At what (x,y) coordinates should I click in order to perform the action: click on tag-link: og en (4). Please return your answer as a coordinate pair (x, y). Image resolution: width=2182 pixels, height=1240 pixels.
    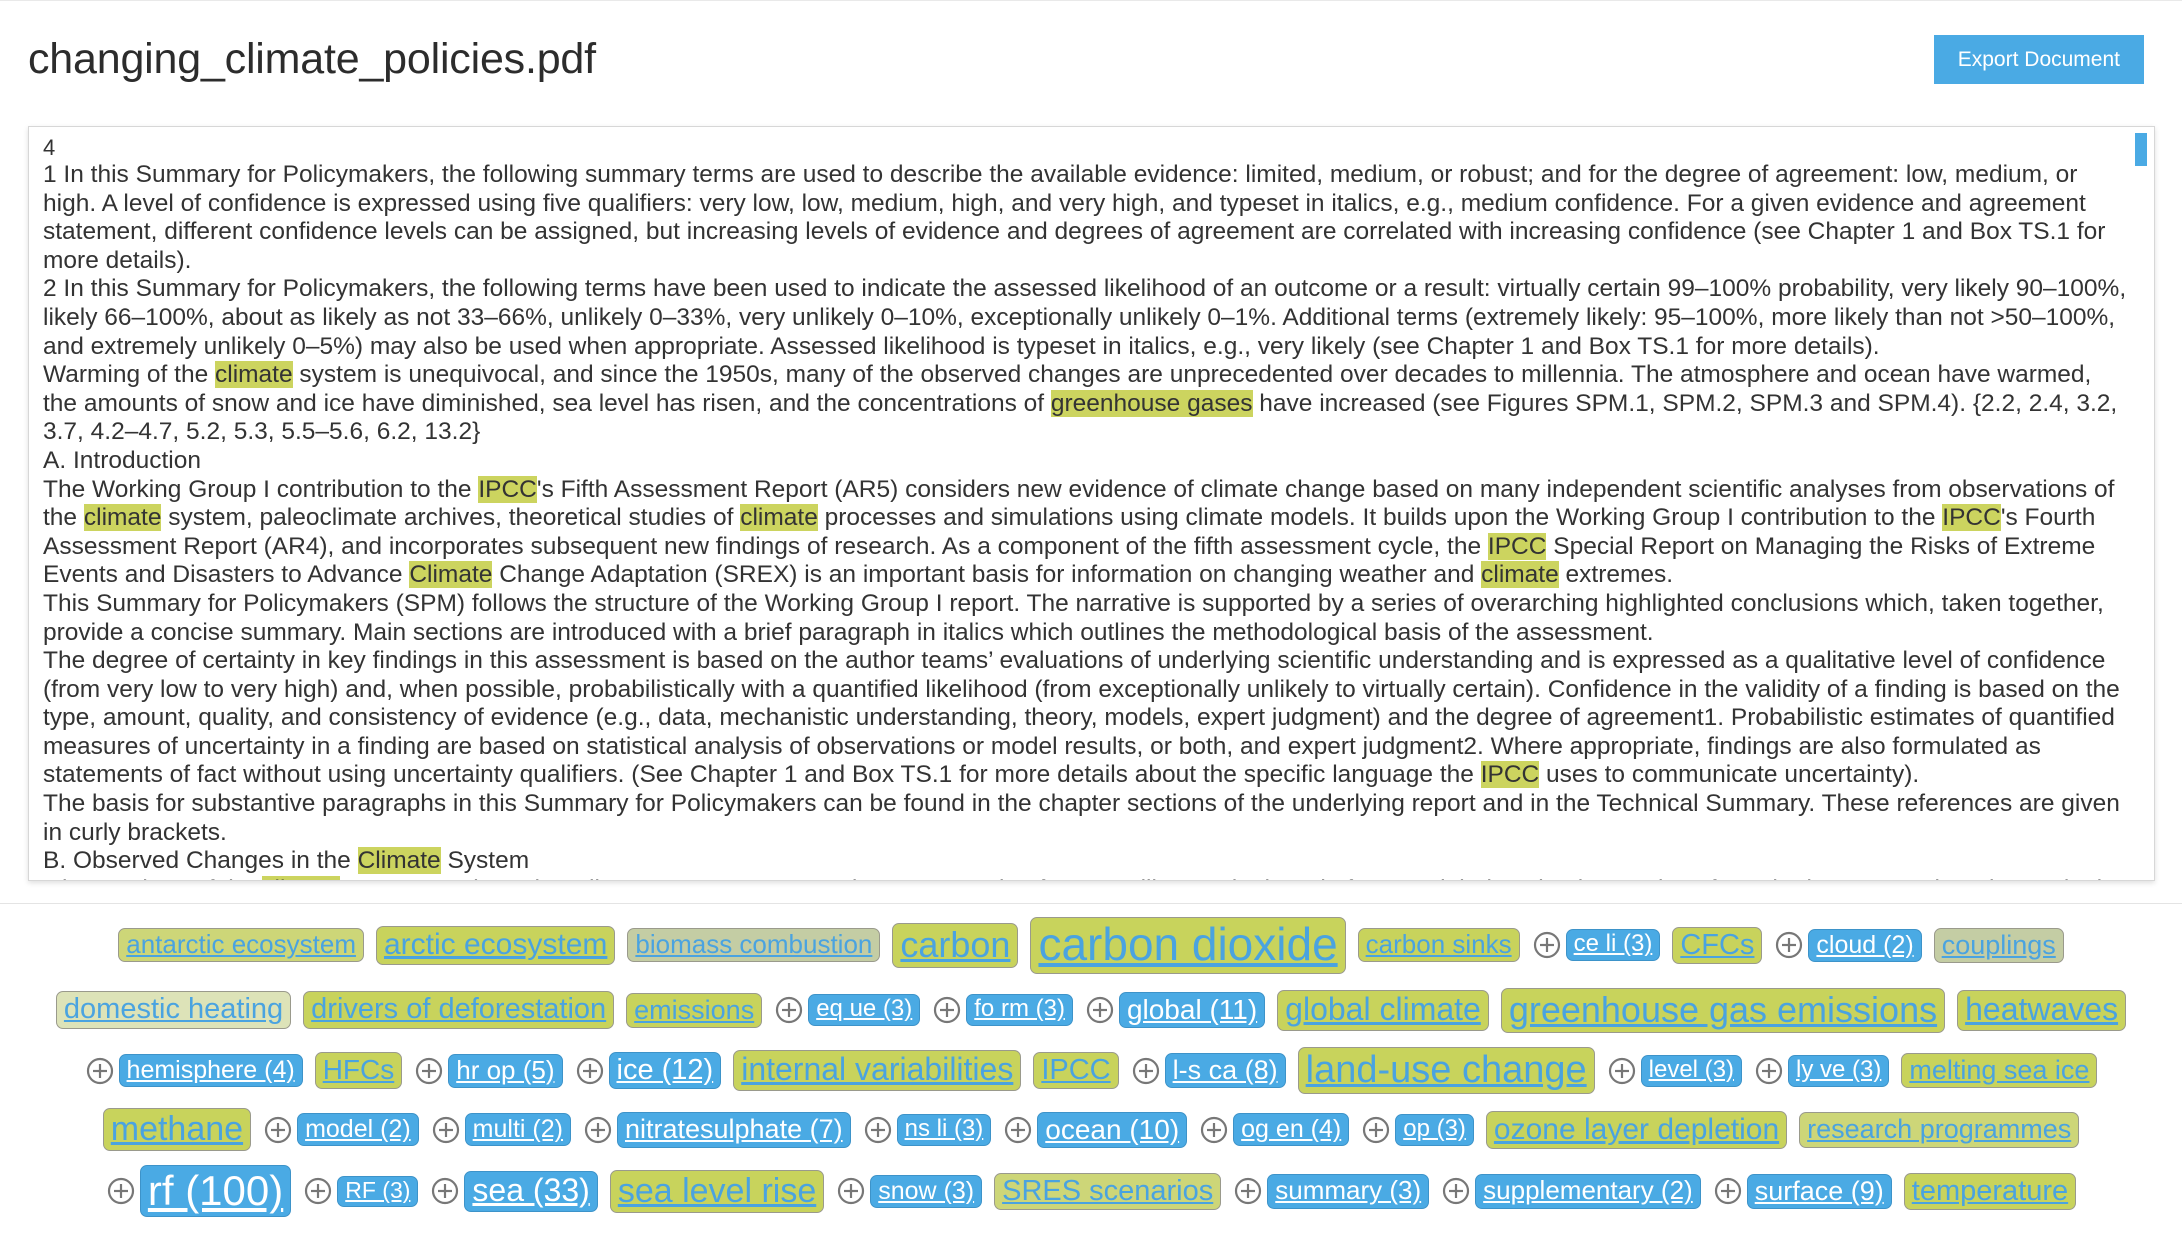
    Looking at the image, I should click on (1291, 1130).